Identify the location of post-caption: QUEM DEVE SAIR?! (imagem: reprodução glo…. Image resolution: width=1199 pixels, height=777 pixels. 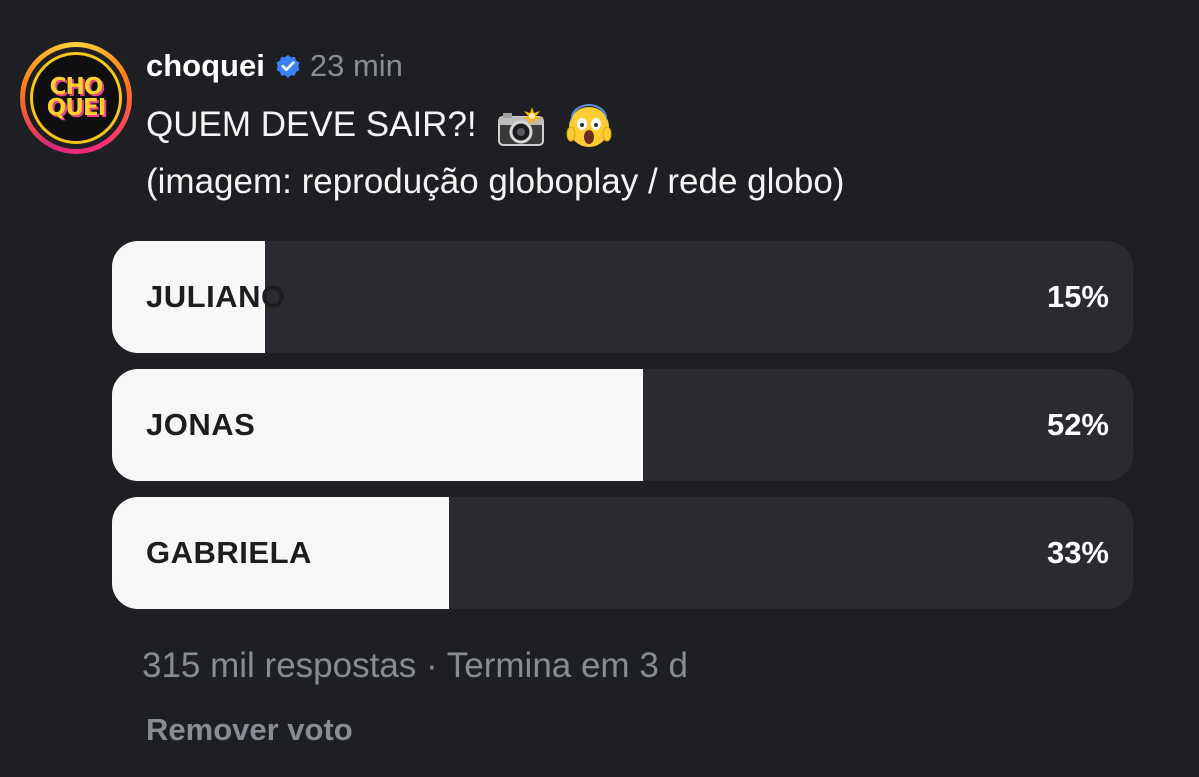
(495, 153).